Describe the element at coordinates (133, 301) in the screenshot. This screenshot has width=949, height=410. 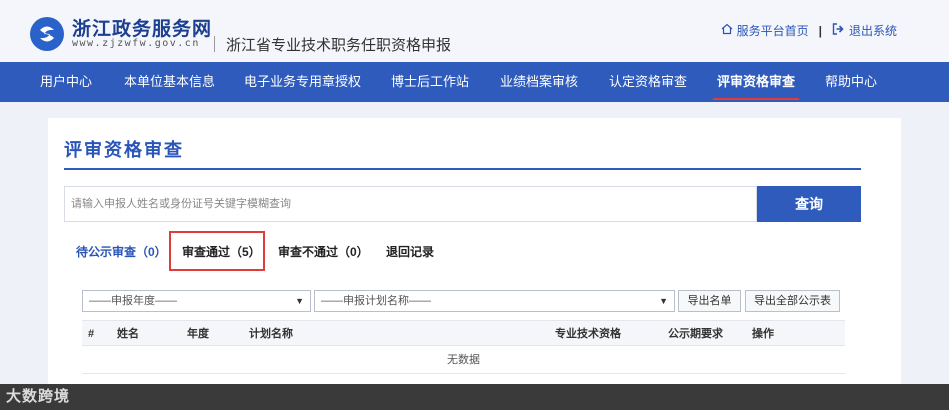
I see `year-select-value: ——申报年度——` at that location.